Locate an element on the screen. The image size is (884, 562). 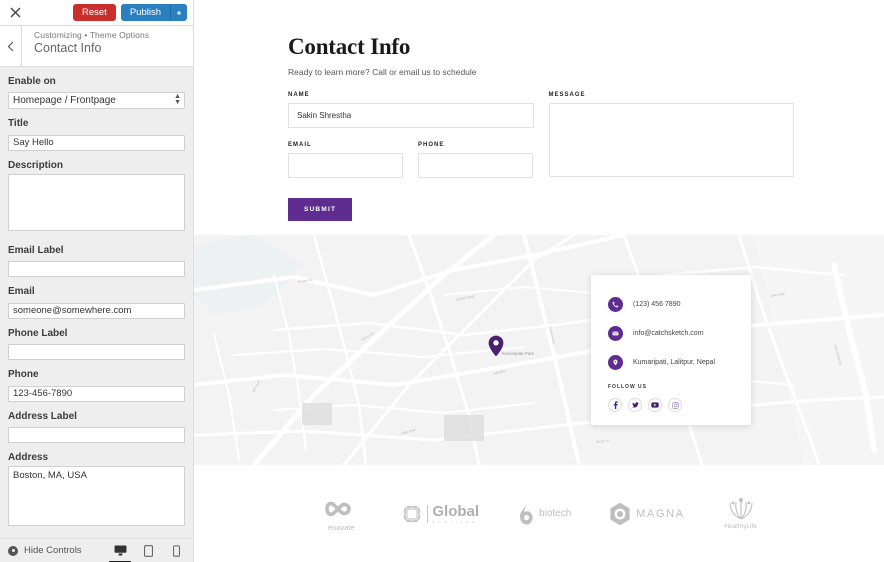
logo-healthylife: HealthyLife is located at coordinates (741, 513).